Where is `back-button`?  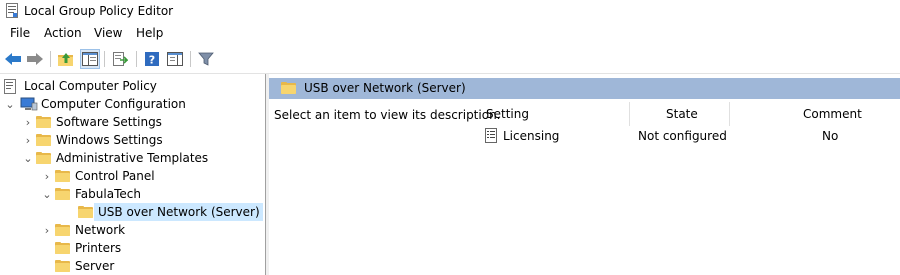 back-button is located at coordinates (13, 59).